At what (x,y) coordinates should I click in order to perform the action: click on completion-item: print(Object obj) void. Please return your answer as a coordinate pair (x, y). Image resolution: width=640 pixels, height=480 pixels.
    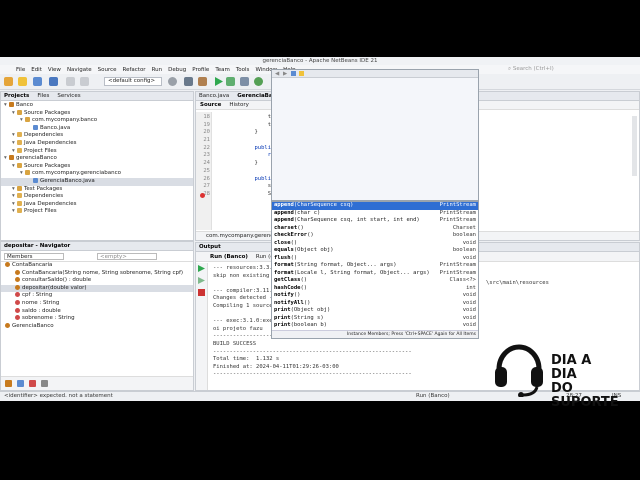
    Looking at the image, I should click on (375, 311).